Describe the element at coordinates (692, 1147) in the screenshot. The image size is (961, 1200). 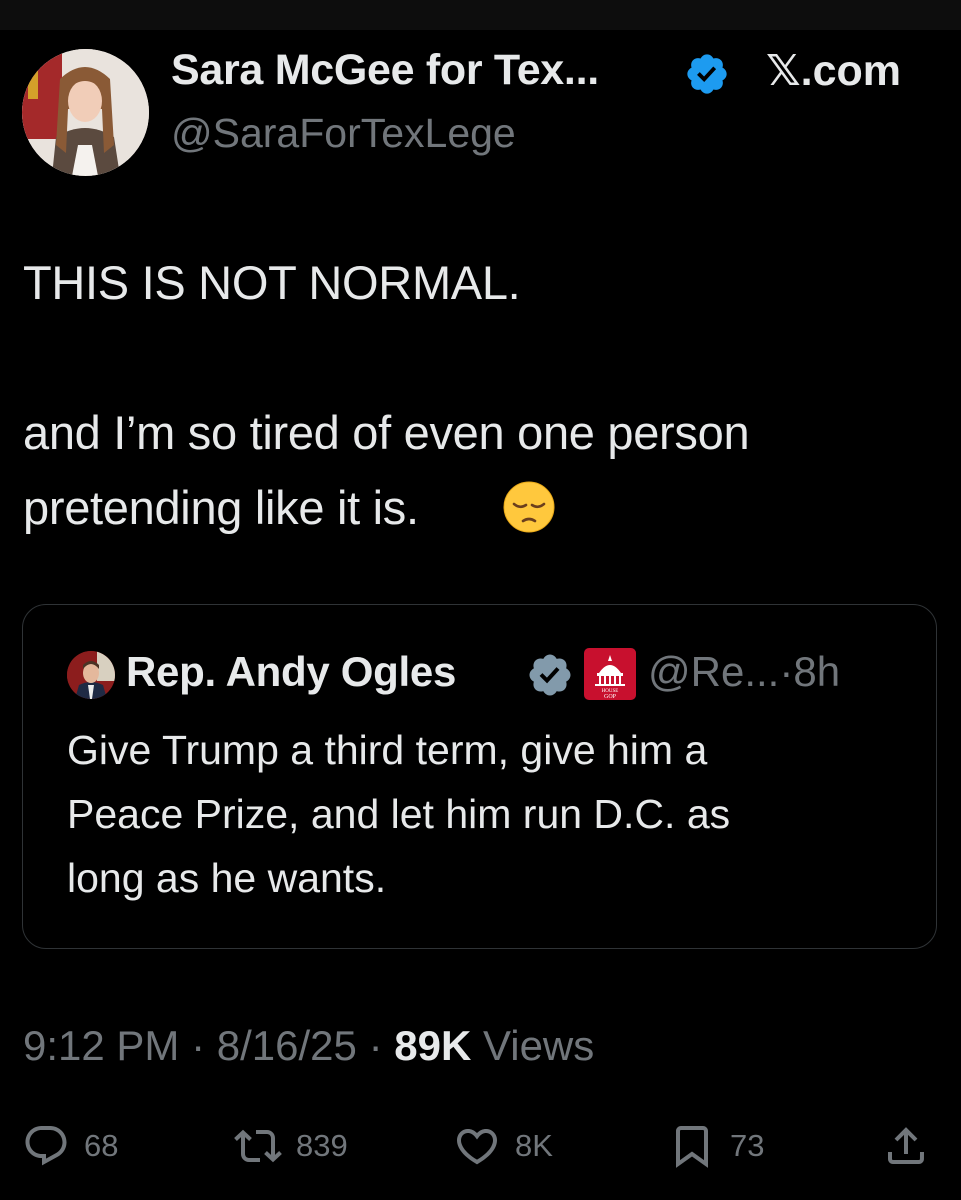
I see `bookmark-icon` at that location.